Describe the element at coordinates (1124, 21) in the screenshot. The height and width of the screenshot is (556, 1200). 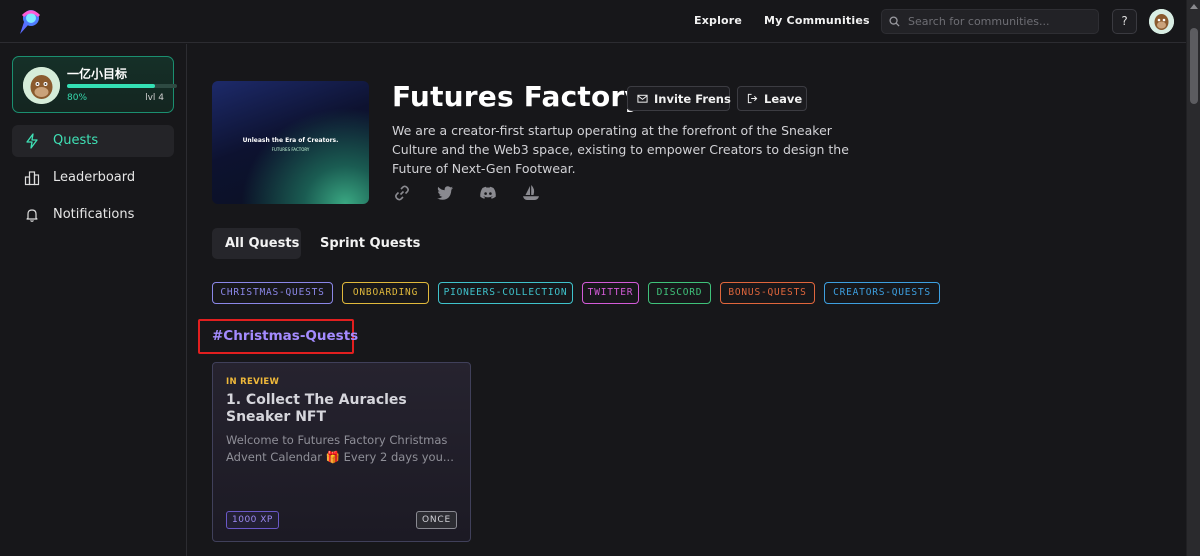
I see `help-button: ?` at that location.